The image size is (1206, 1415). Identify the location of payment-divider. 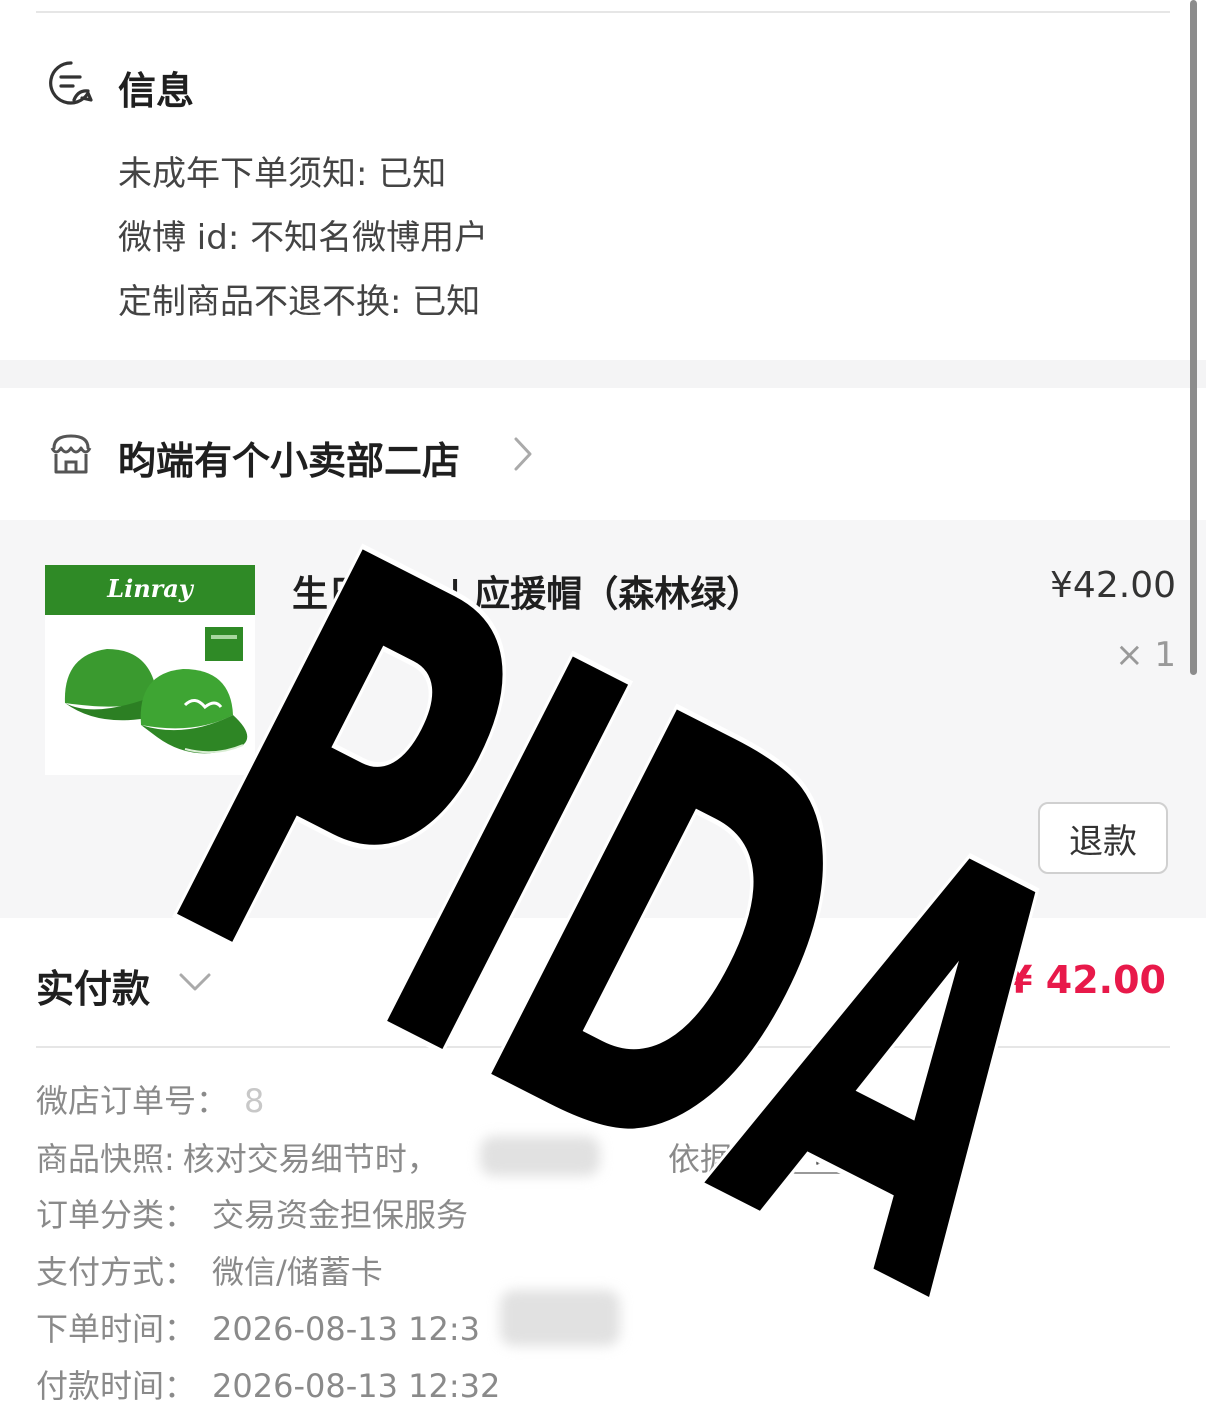
(603, 1047).